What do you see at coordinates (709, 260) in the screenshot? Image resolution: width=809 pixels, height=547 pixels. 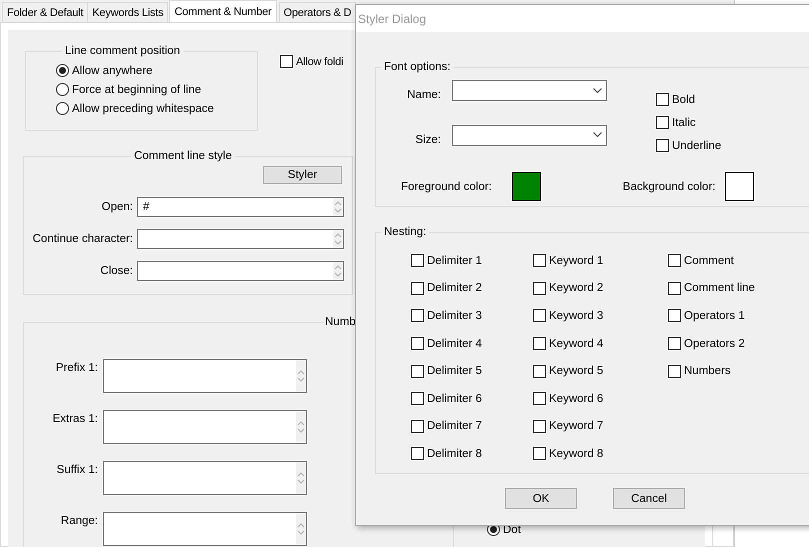 I see `checkbox-label: Comment` at bounding box center [709, 260].